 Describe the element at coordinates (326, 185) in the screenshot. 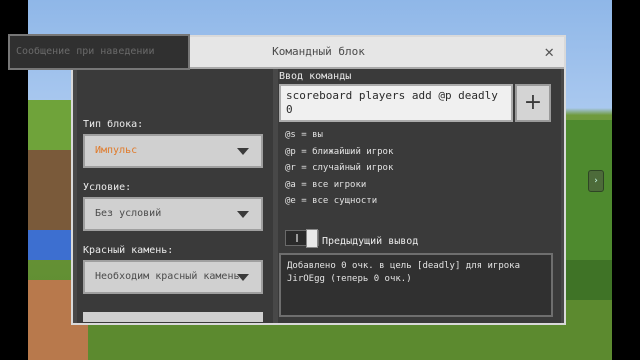

I see `selector-help-a: @a = все игроки` at that location.